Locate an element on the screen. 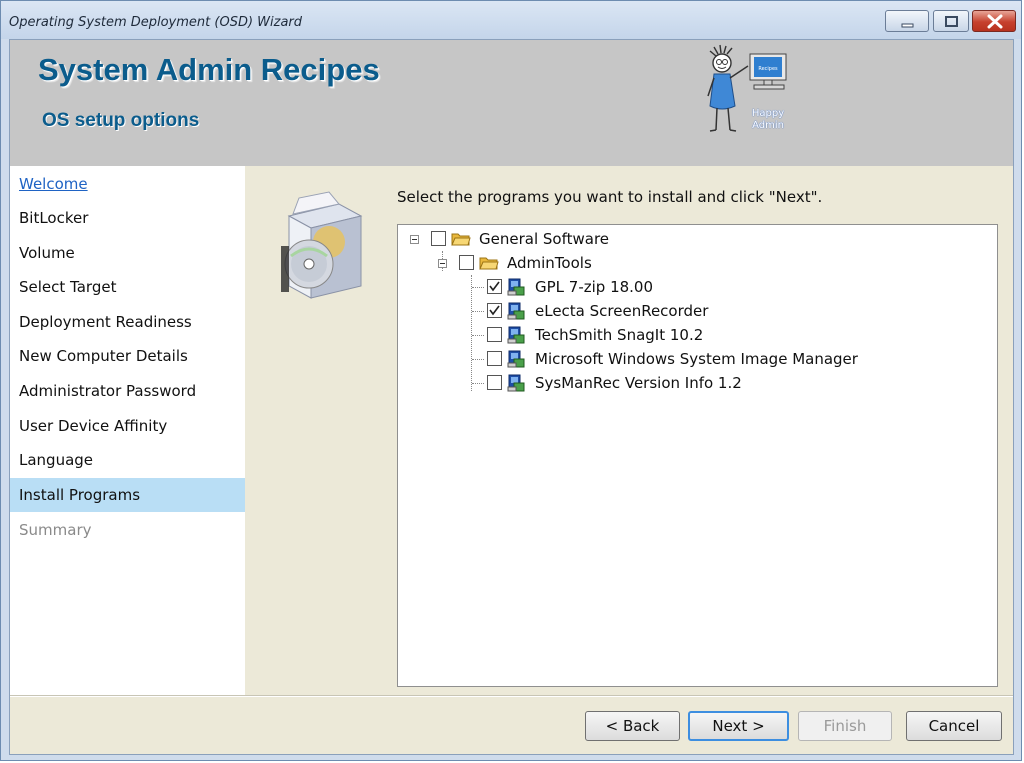 This screenshot has width=1024, height=763. tree-checkbox-admintools is located at coordinates (466, 262).